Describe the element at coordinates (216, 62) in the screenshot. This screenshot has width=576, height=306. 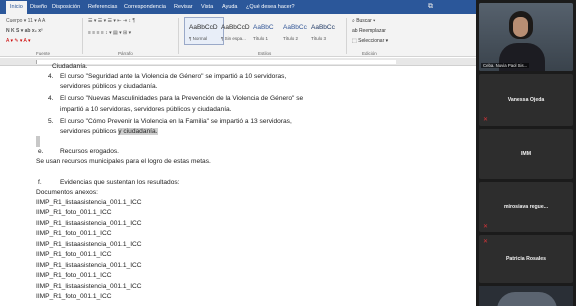
I see `ruler-track` at that location.